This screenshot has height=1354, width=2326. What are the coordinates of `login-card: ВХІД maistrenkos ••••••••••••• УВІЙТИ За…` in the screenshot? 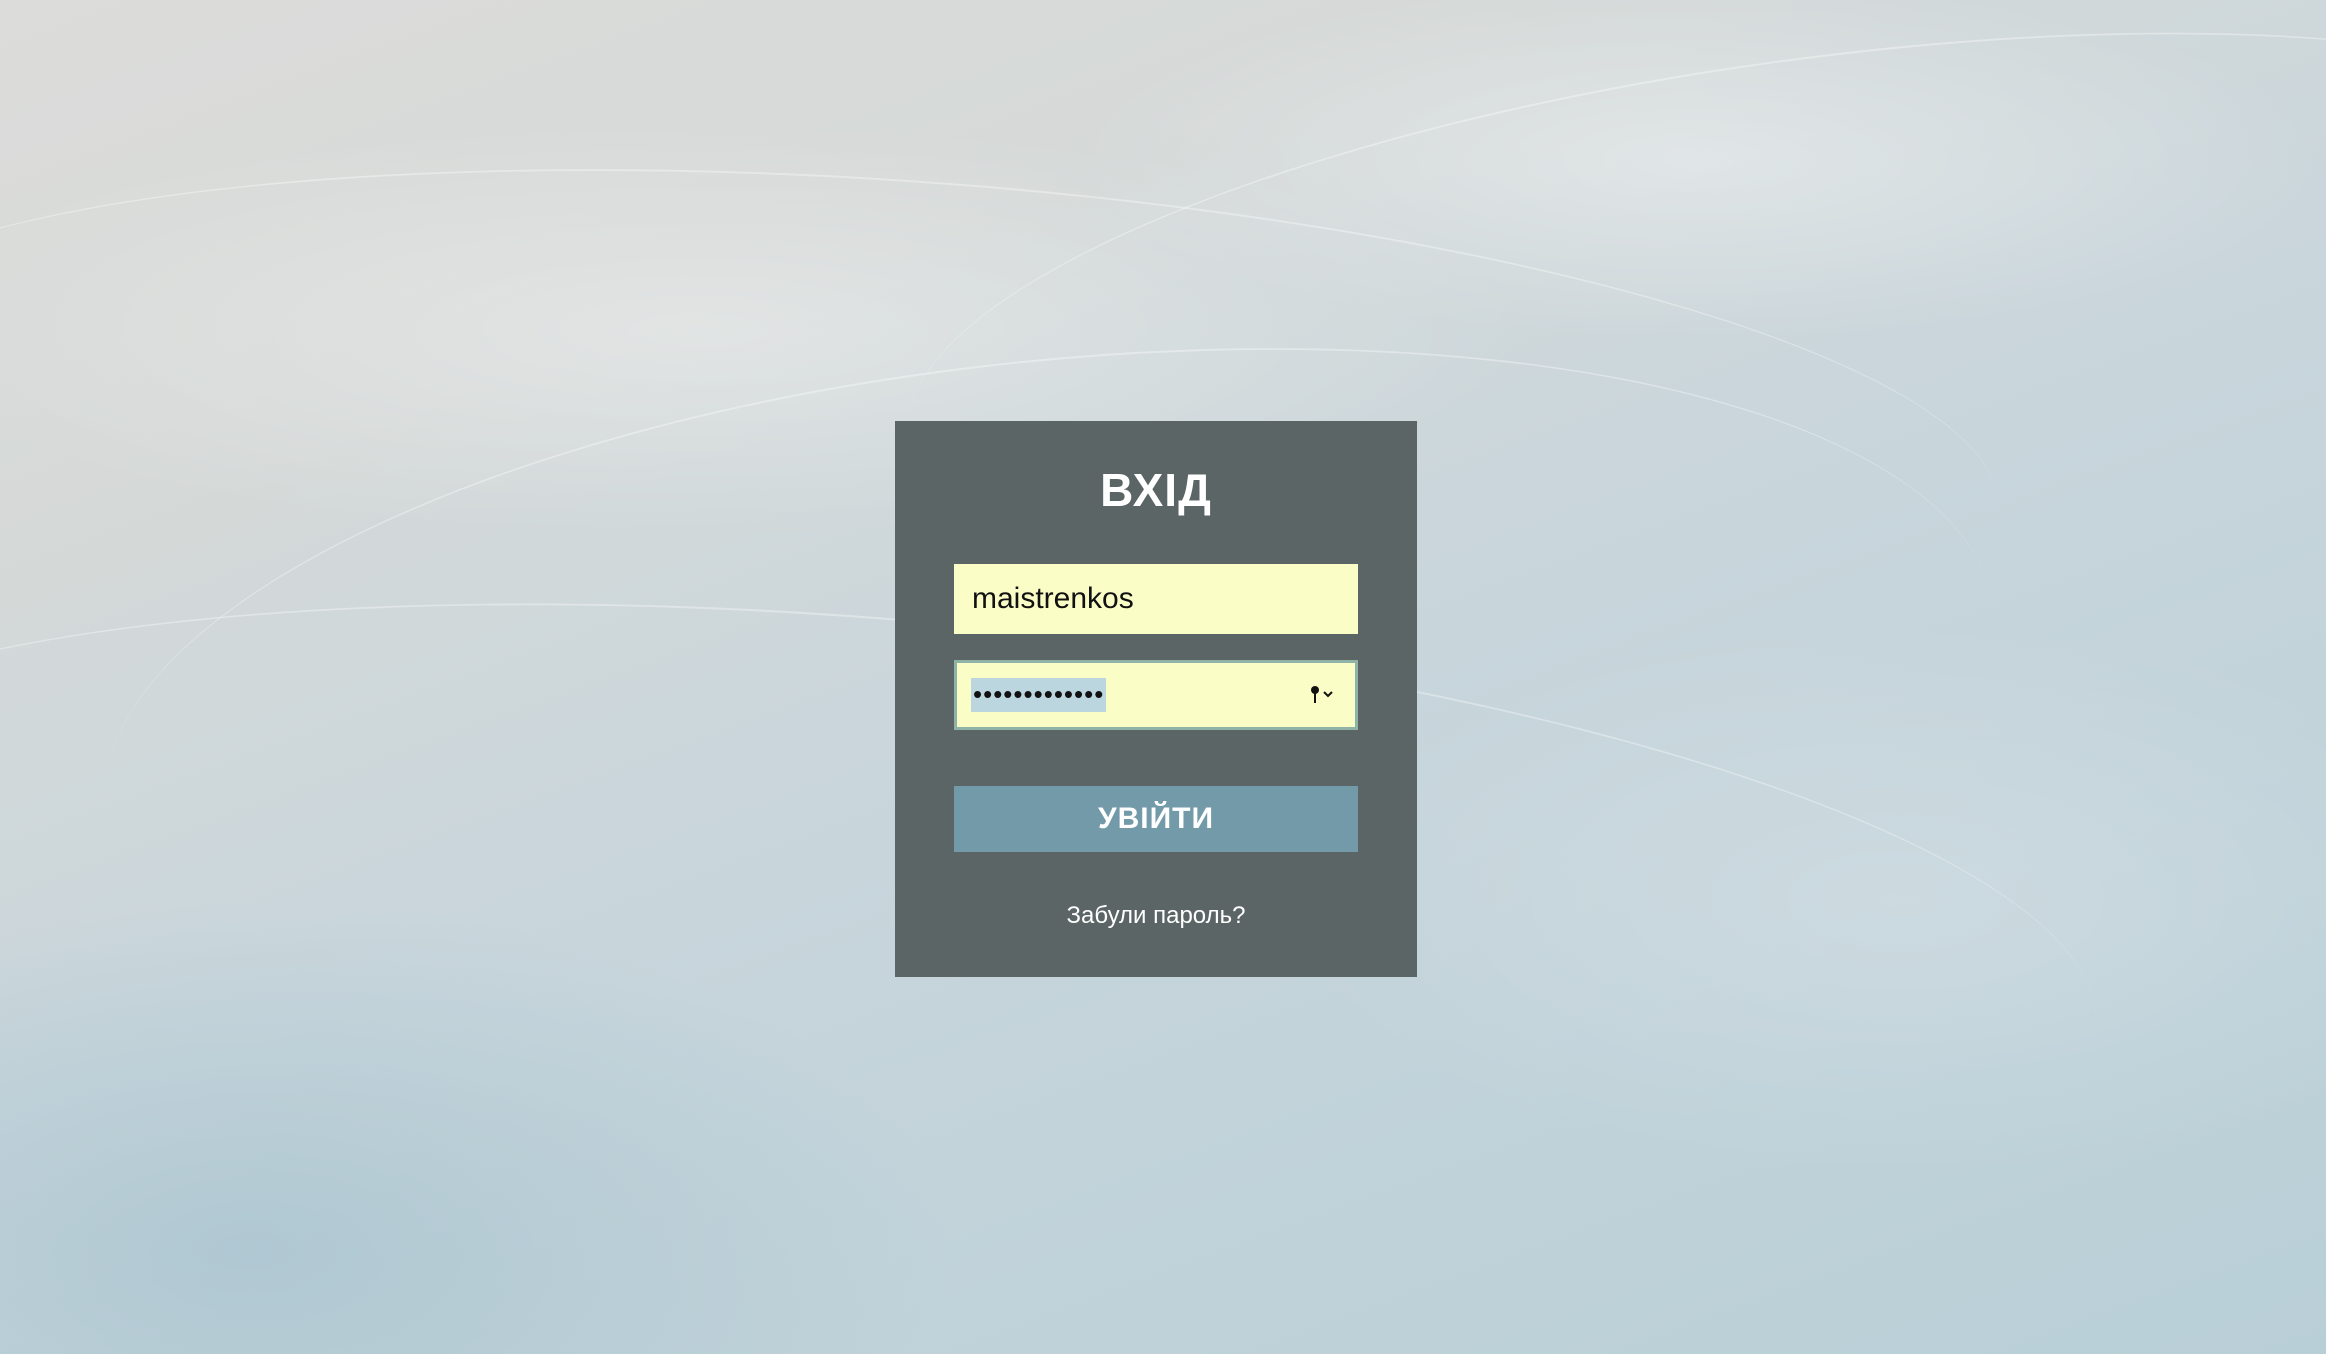 It's located at (1156, 699).